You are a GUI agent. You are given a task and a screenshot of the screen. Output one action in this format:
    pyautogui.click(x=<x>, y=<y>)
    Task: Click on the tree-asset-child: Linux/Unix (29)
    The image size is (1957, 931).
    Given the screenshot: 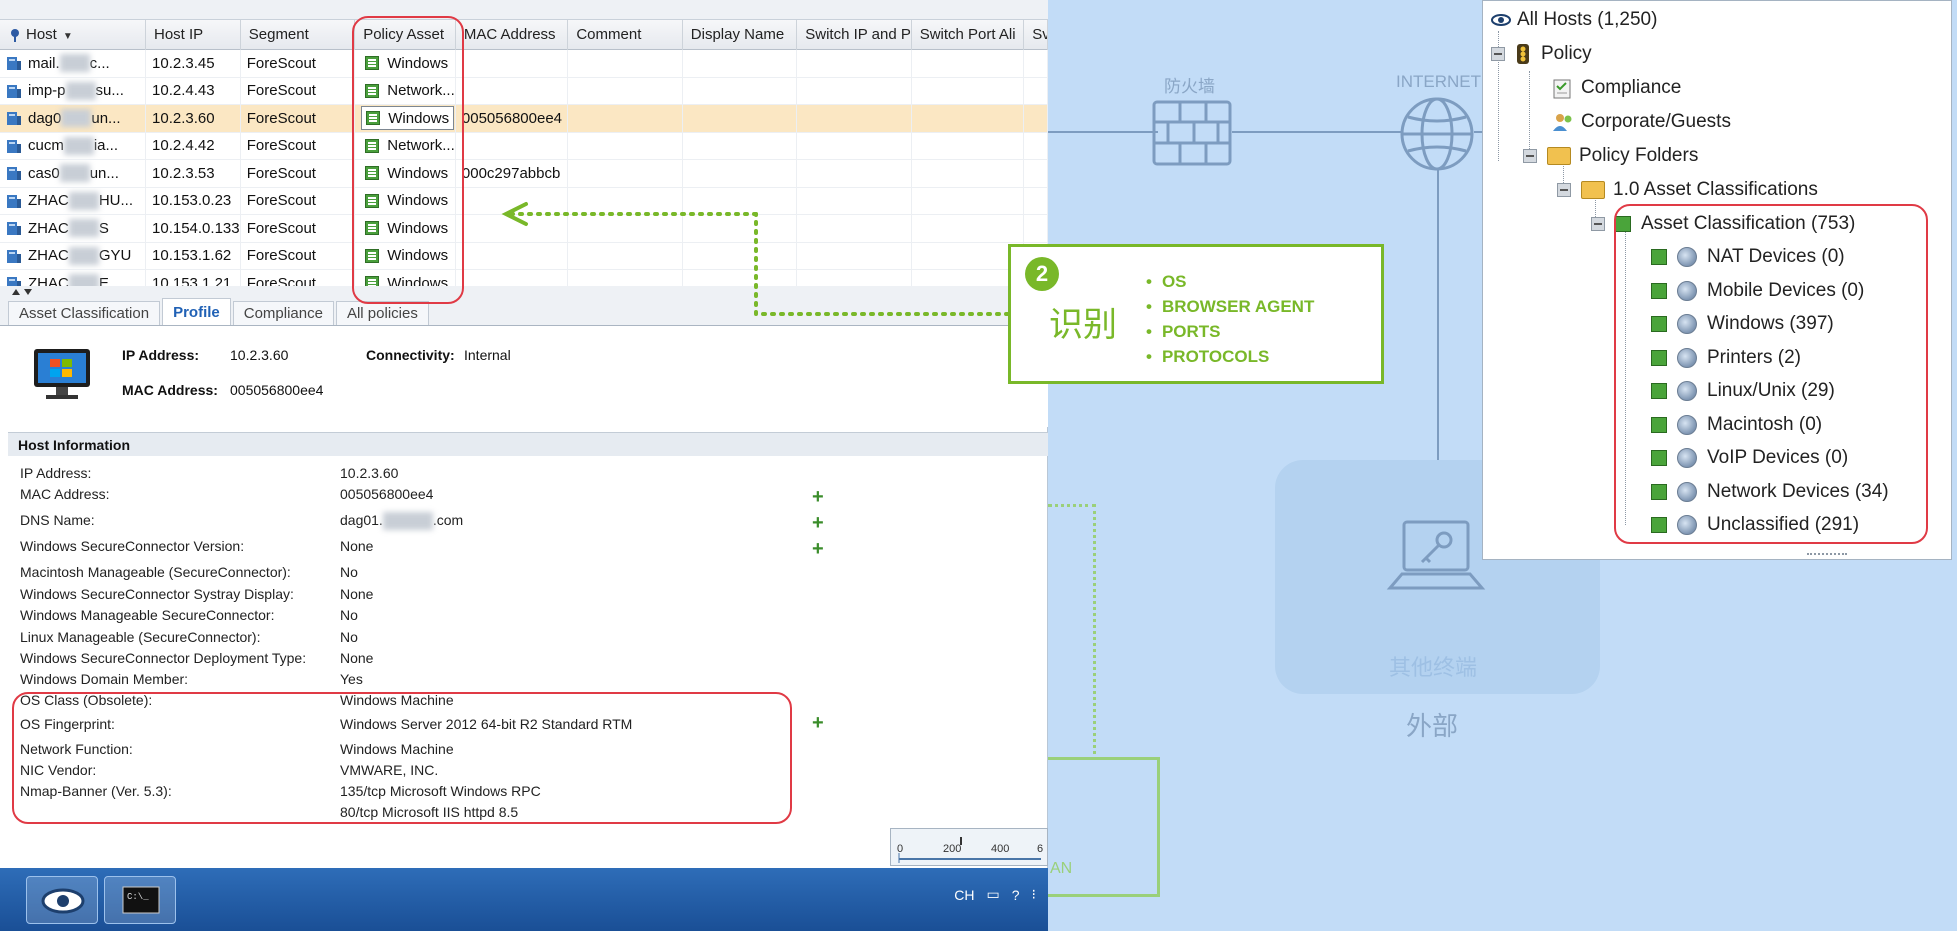 What is the action you would take?
    pyautogui.click(x=1743, y=391)
    